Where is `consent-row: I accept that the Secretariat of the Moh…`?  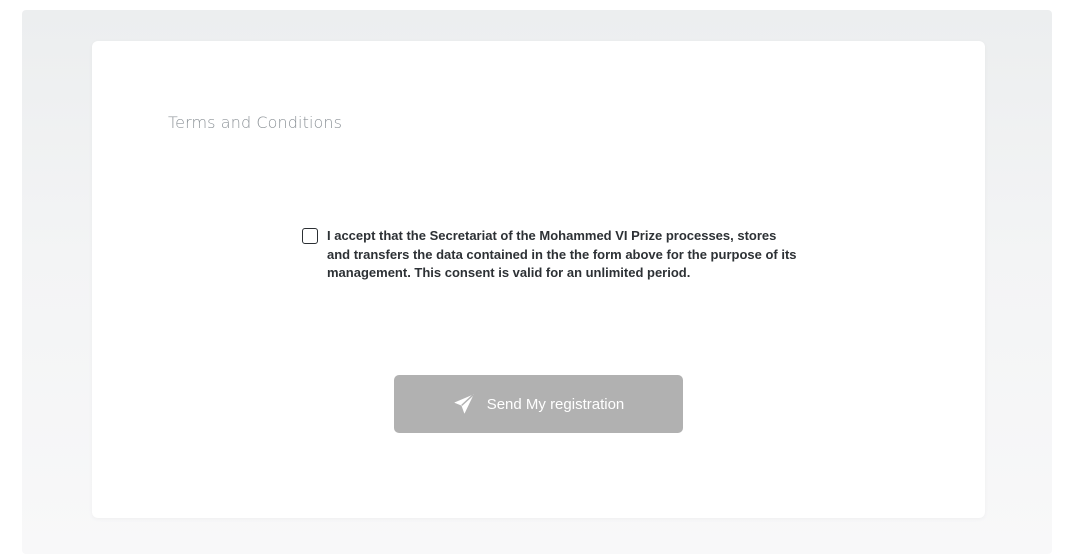 consent-row: I accept that the Secretariat of the Moh… is located at coordinates (552, 255).